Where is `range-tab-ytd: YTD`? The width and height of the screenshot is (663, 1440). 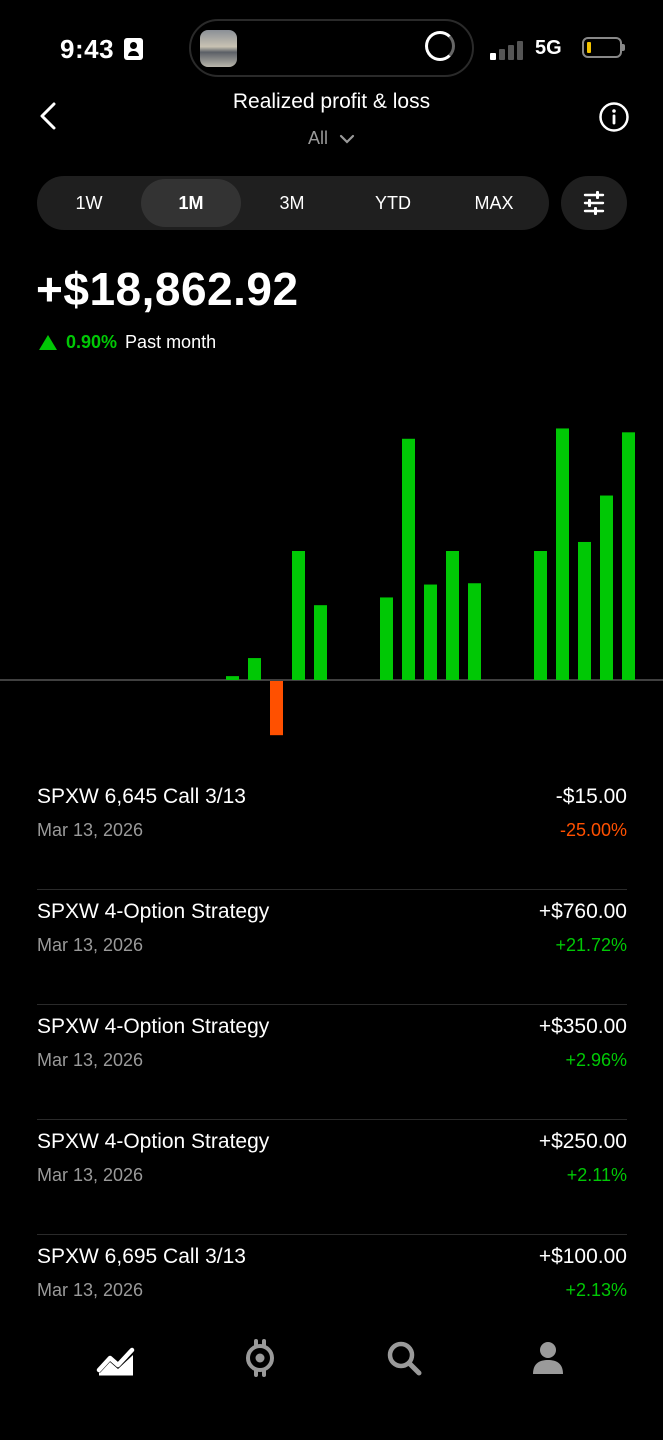
range-tab-ytd: YTD is located at coordinates (393, 203).